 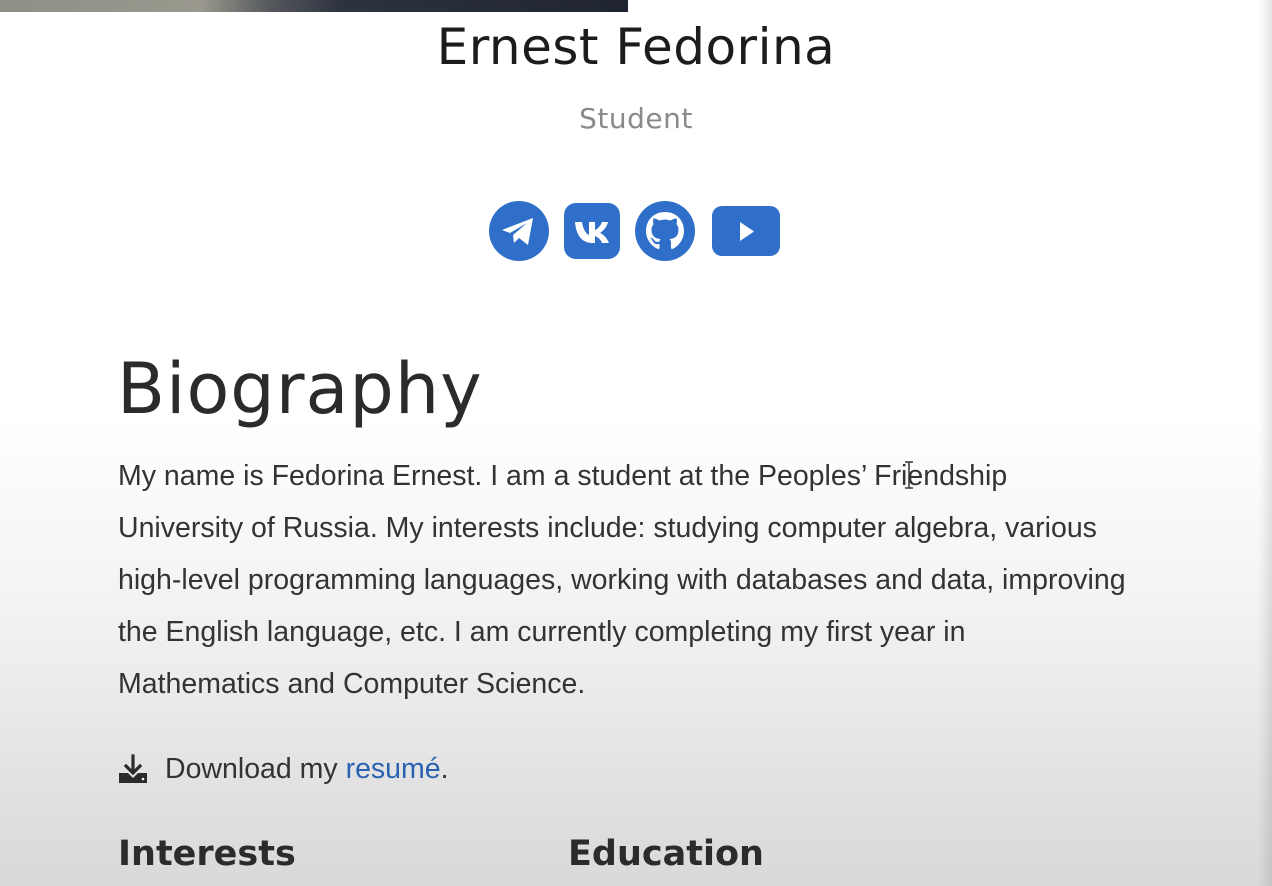 I want to click on profile-role: Student, so click(x=636, y=118).